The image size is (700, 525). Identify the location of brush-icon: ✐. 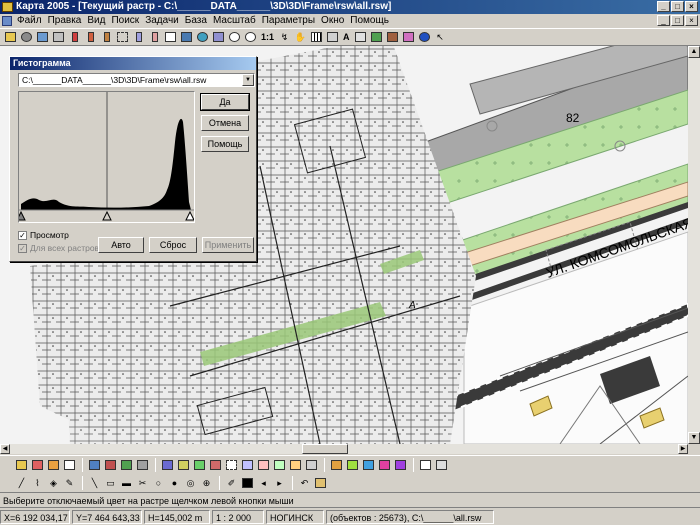
(231, 483).